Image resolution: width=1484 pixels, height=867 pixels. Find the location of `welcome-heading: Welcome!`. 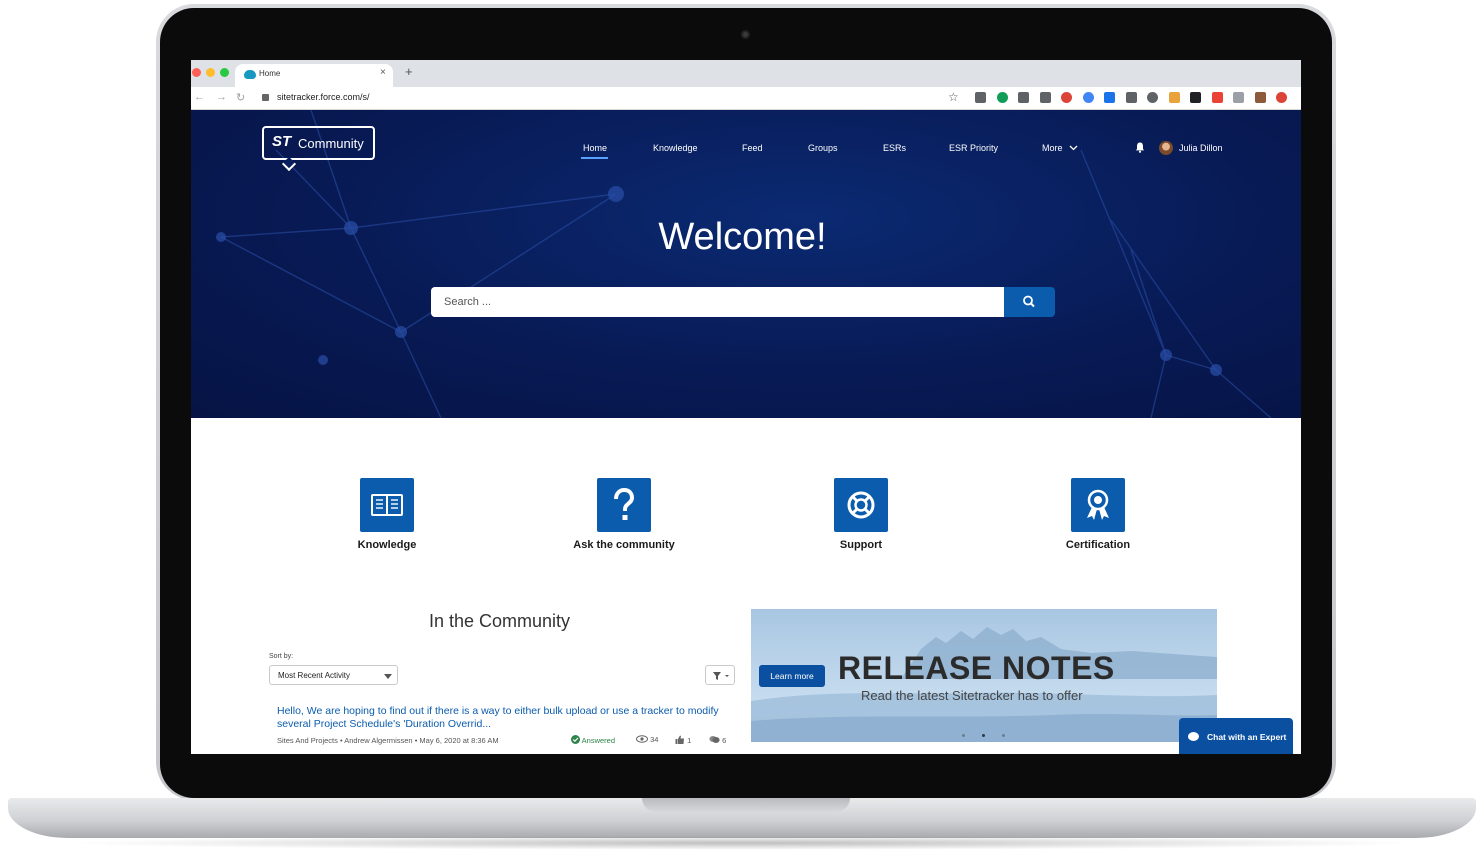

welcome-heading: Welcome! is located at coordinates (742, 237).